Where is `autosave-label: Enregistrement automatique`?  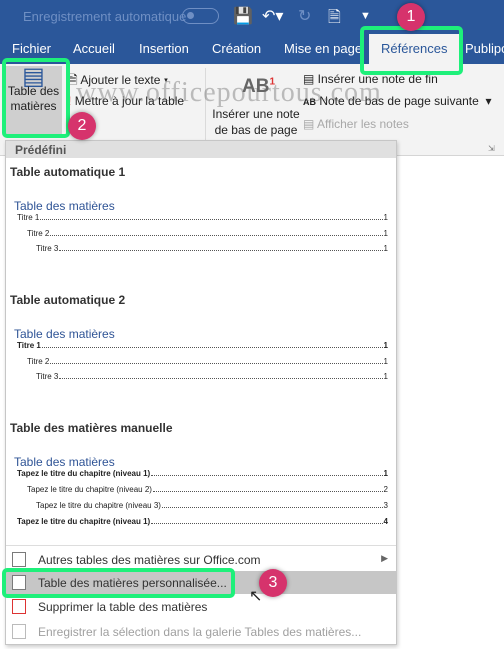 autosave-label: Enregistrement automatique is located at coordinates (105, 16).